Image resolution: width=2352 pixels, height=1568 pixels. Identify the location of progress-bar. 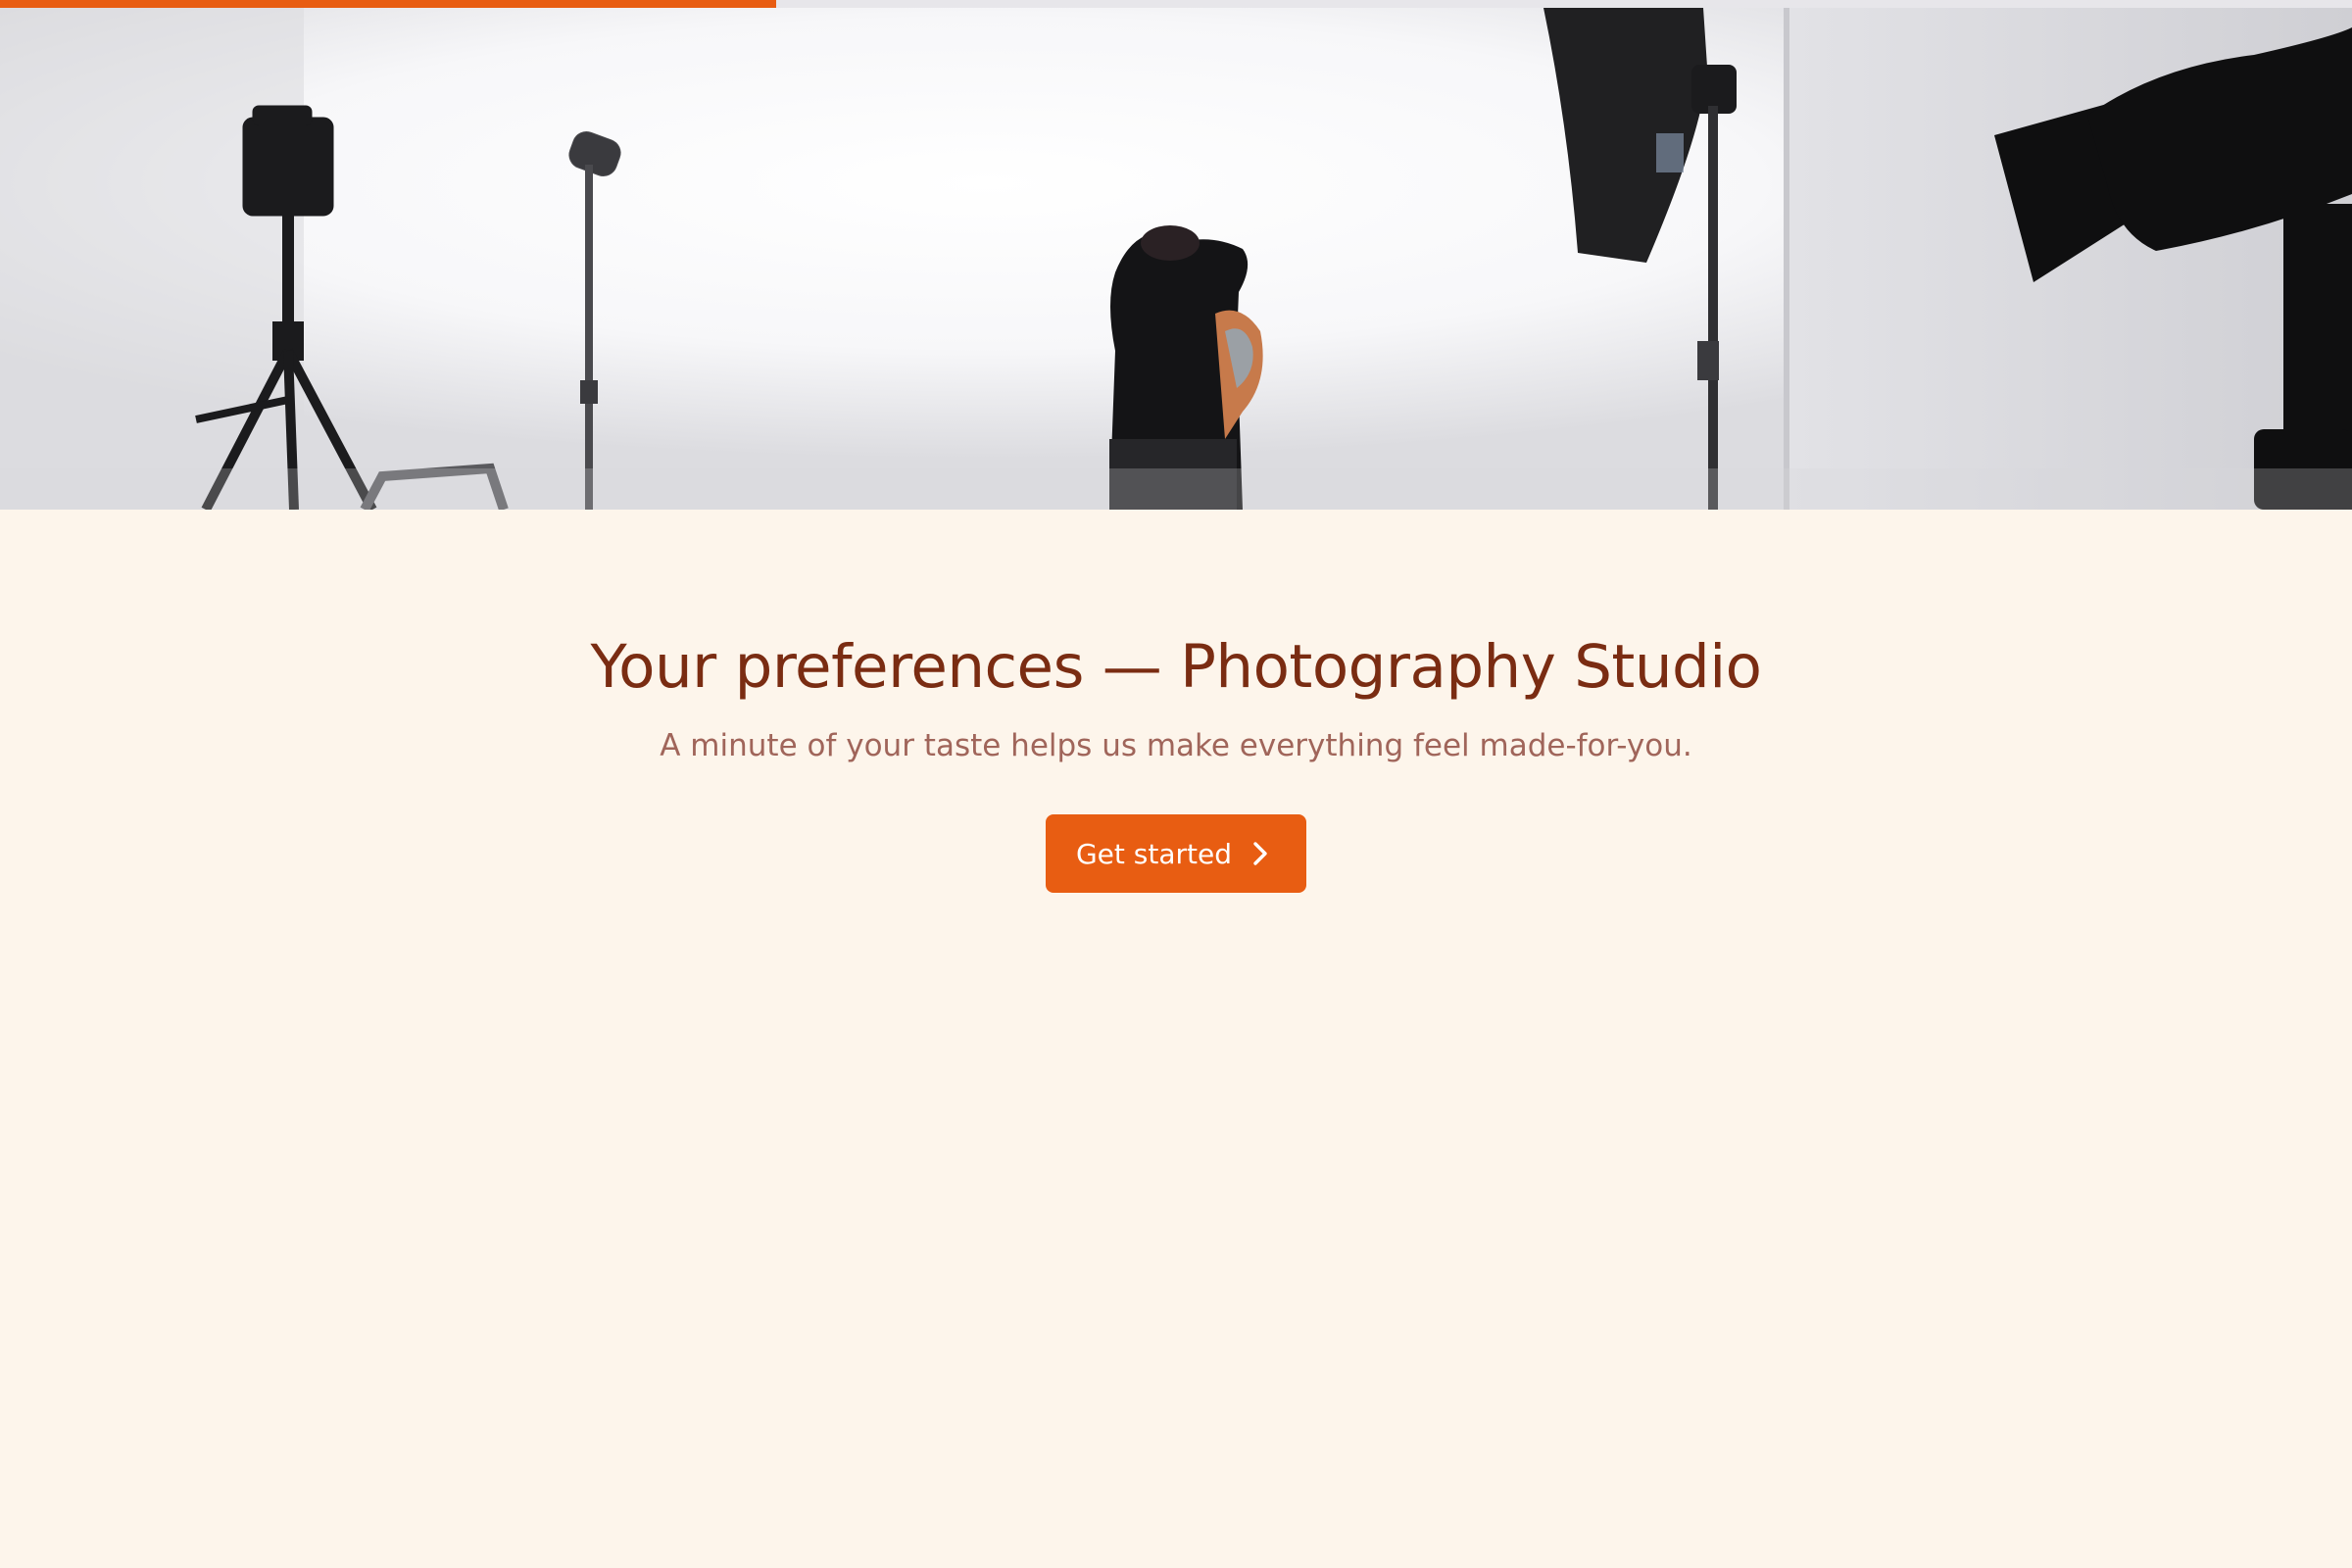
(1176, 4).